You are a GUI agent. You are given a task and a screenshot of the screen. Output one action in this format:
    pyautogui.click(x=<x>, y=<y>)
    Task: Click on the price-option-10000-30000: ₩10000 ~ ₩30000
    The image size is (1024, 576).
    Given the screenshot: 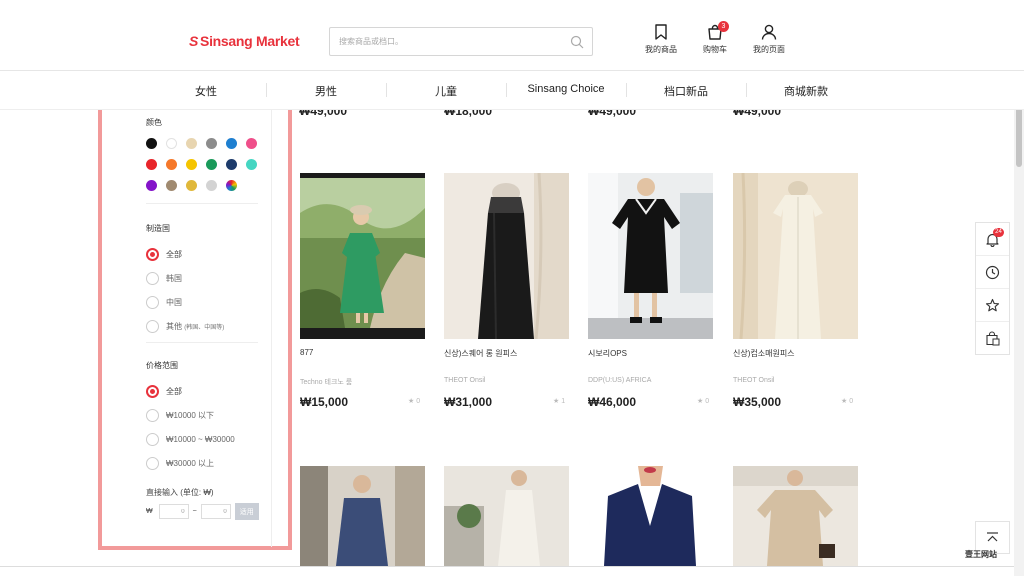 What is the action you would take?
    pyautogui.click(x=190, y=439)
    